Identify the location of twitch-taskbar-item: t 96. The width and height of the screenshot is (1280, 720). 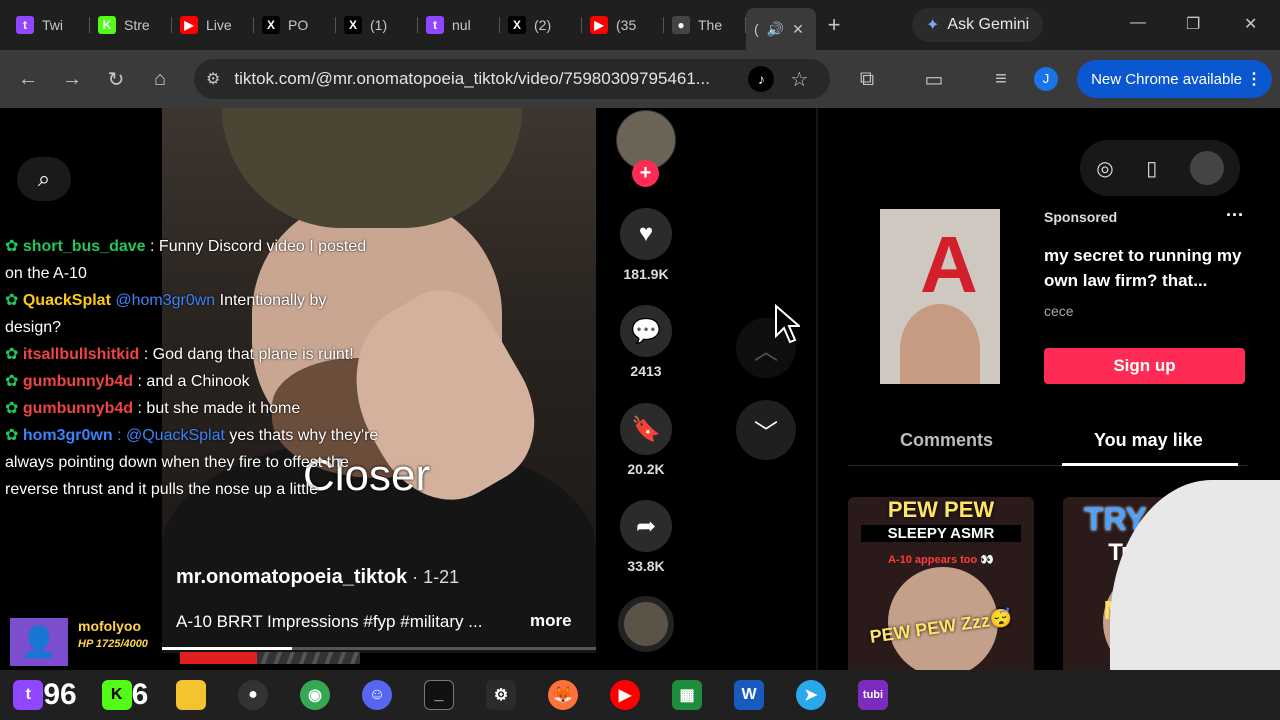
(45, 695).